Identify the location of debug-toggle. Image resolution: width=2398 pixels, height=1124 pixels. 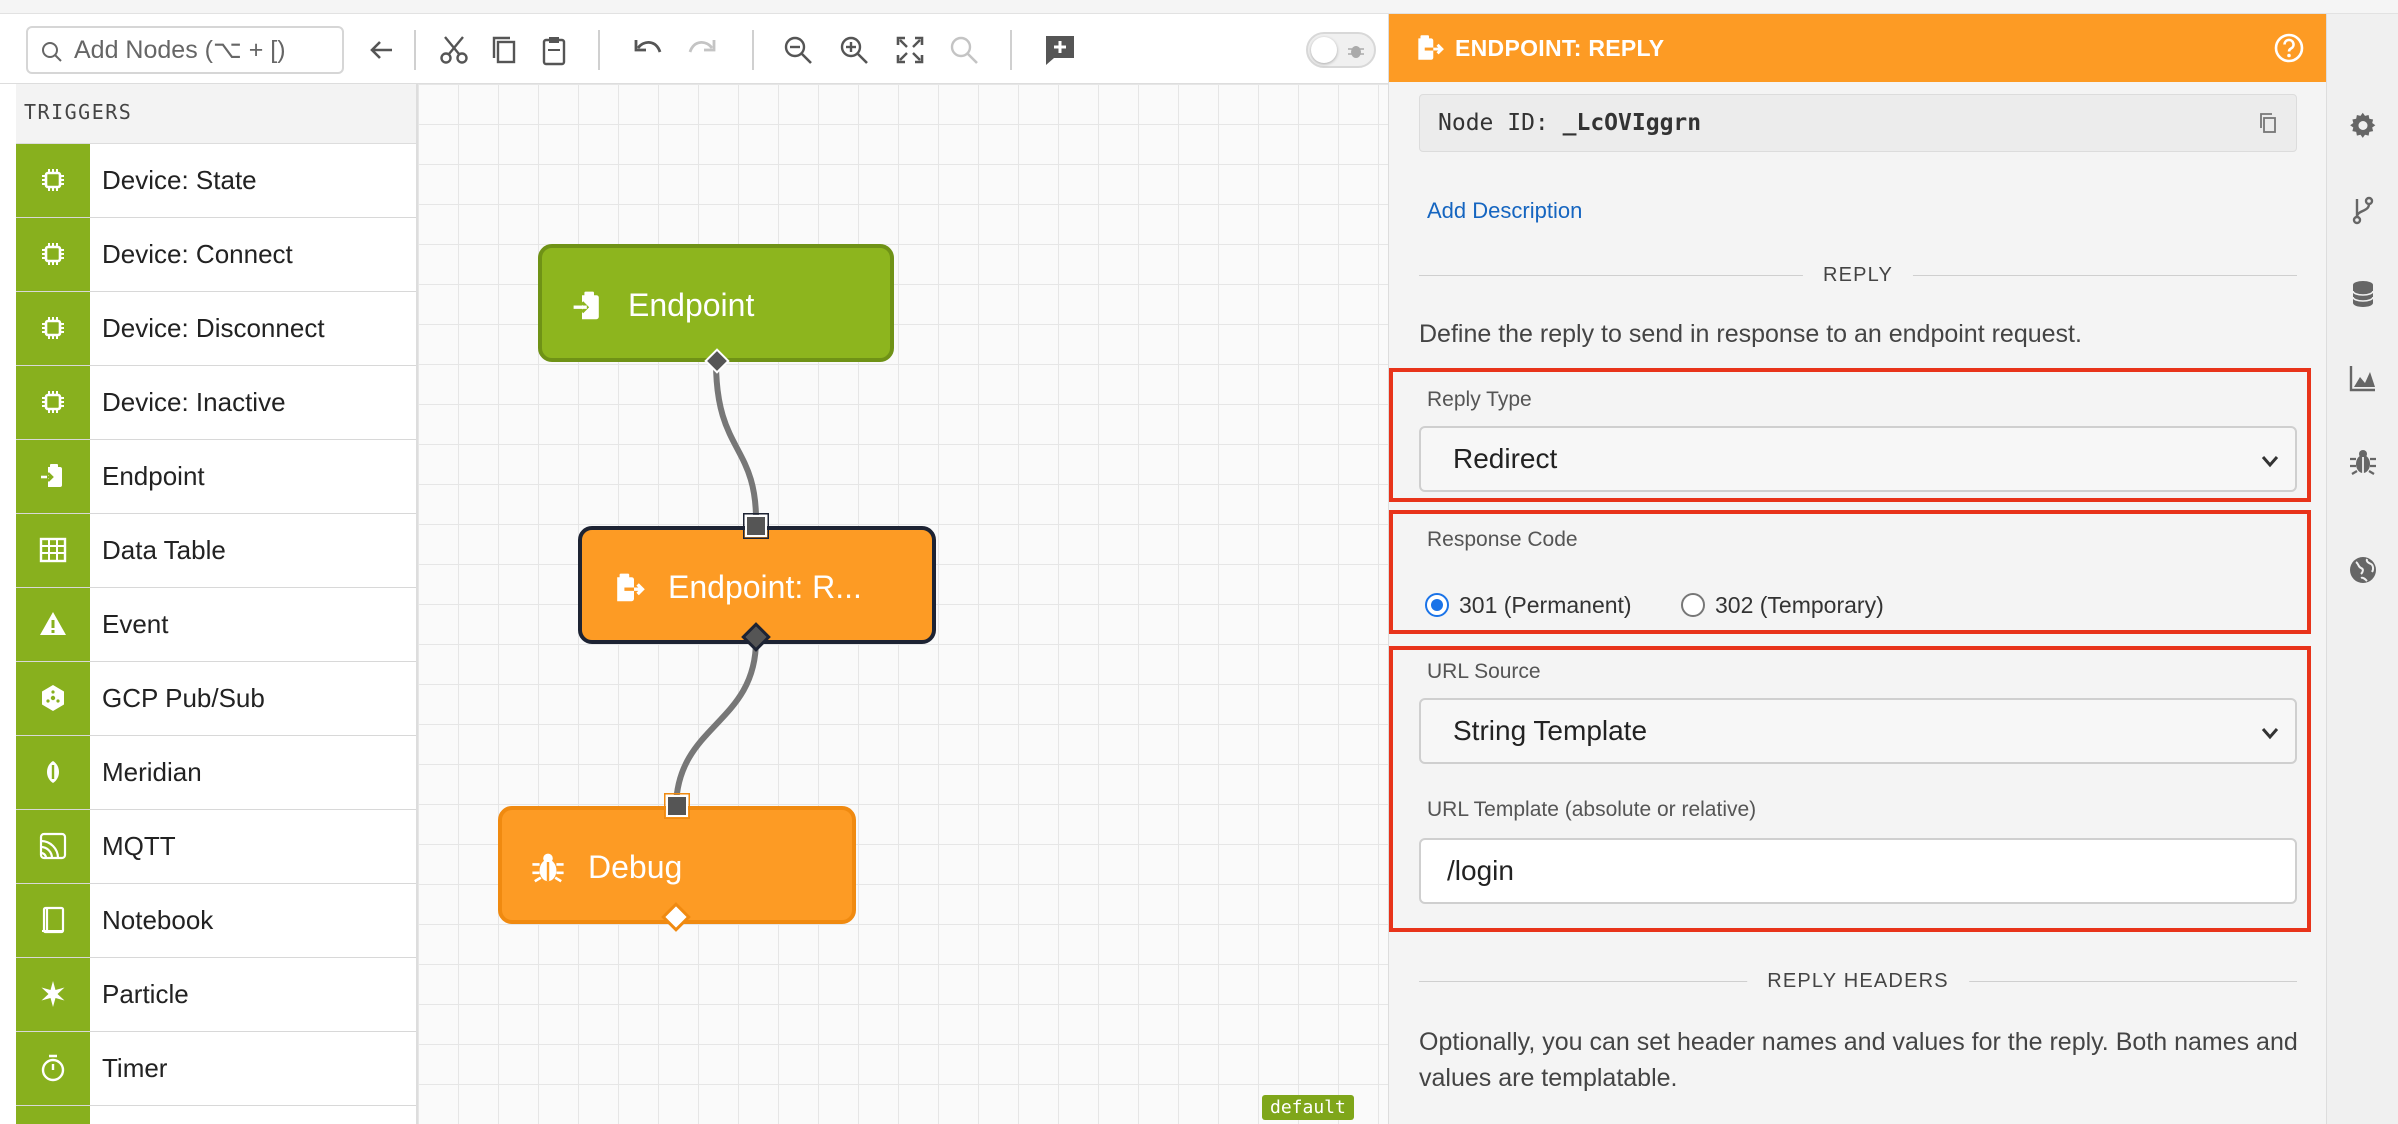
(1341, 50).